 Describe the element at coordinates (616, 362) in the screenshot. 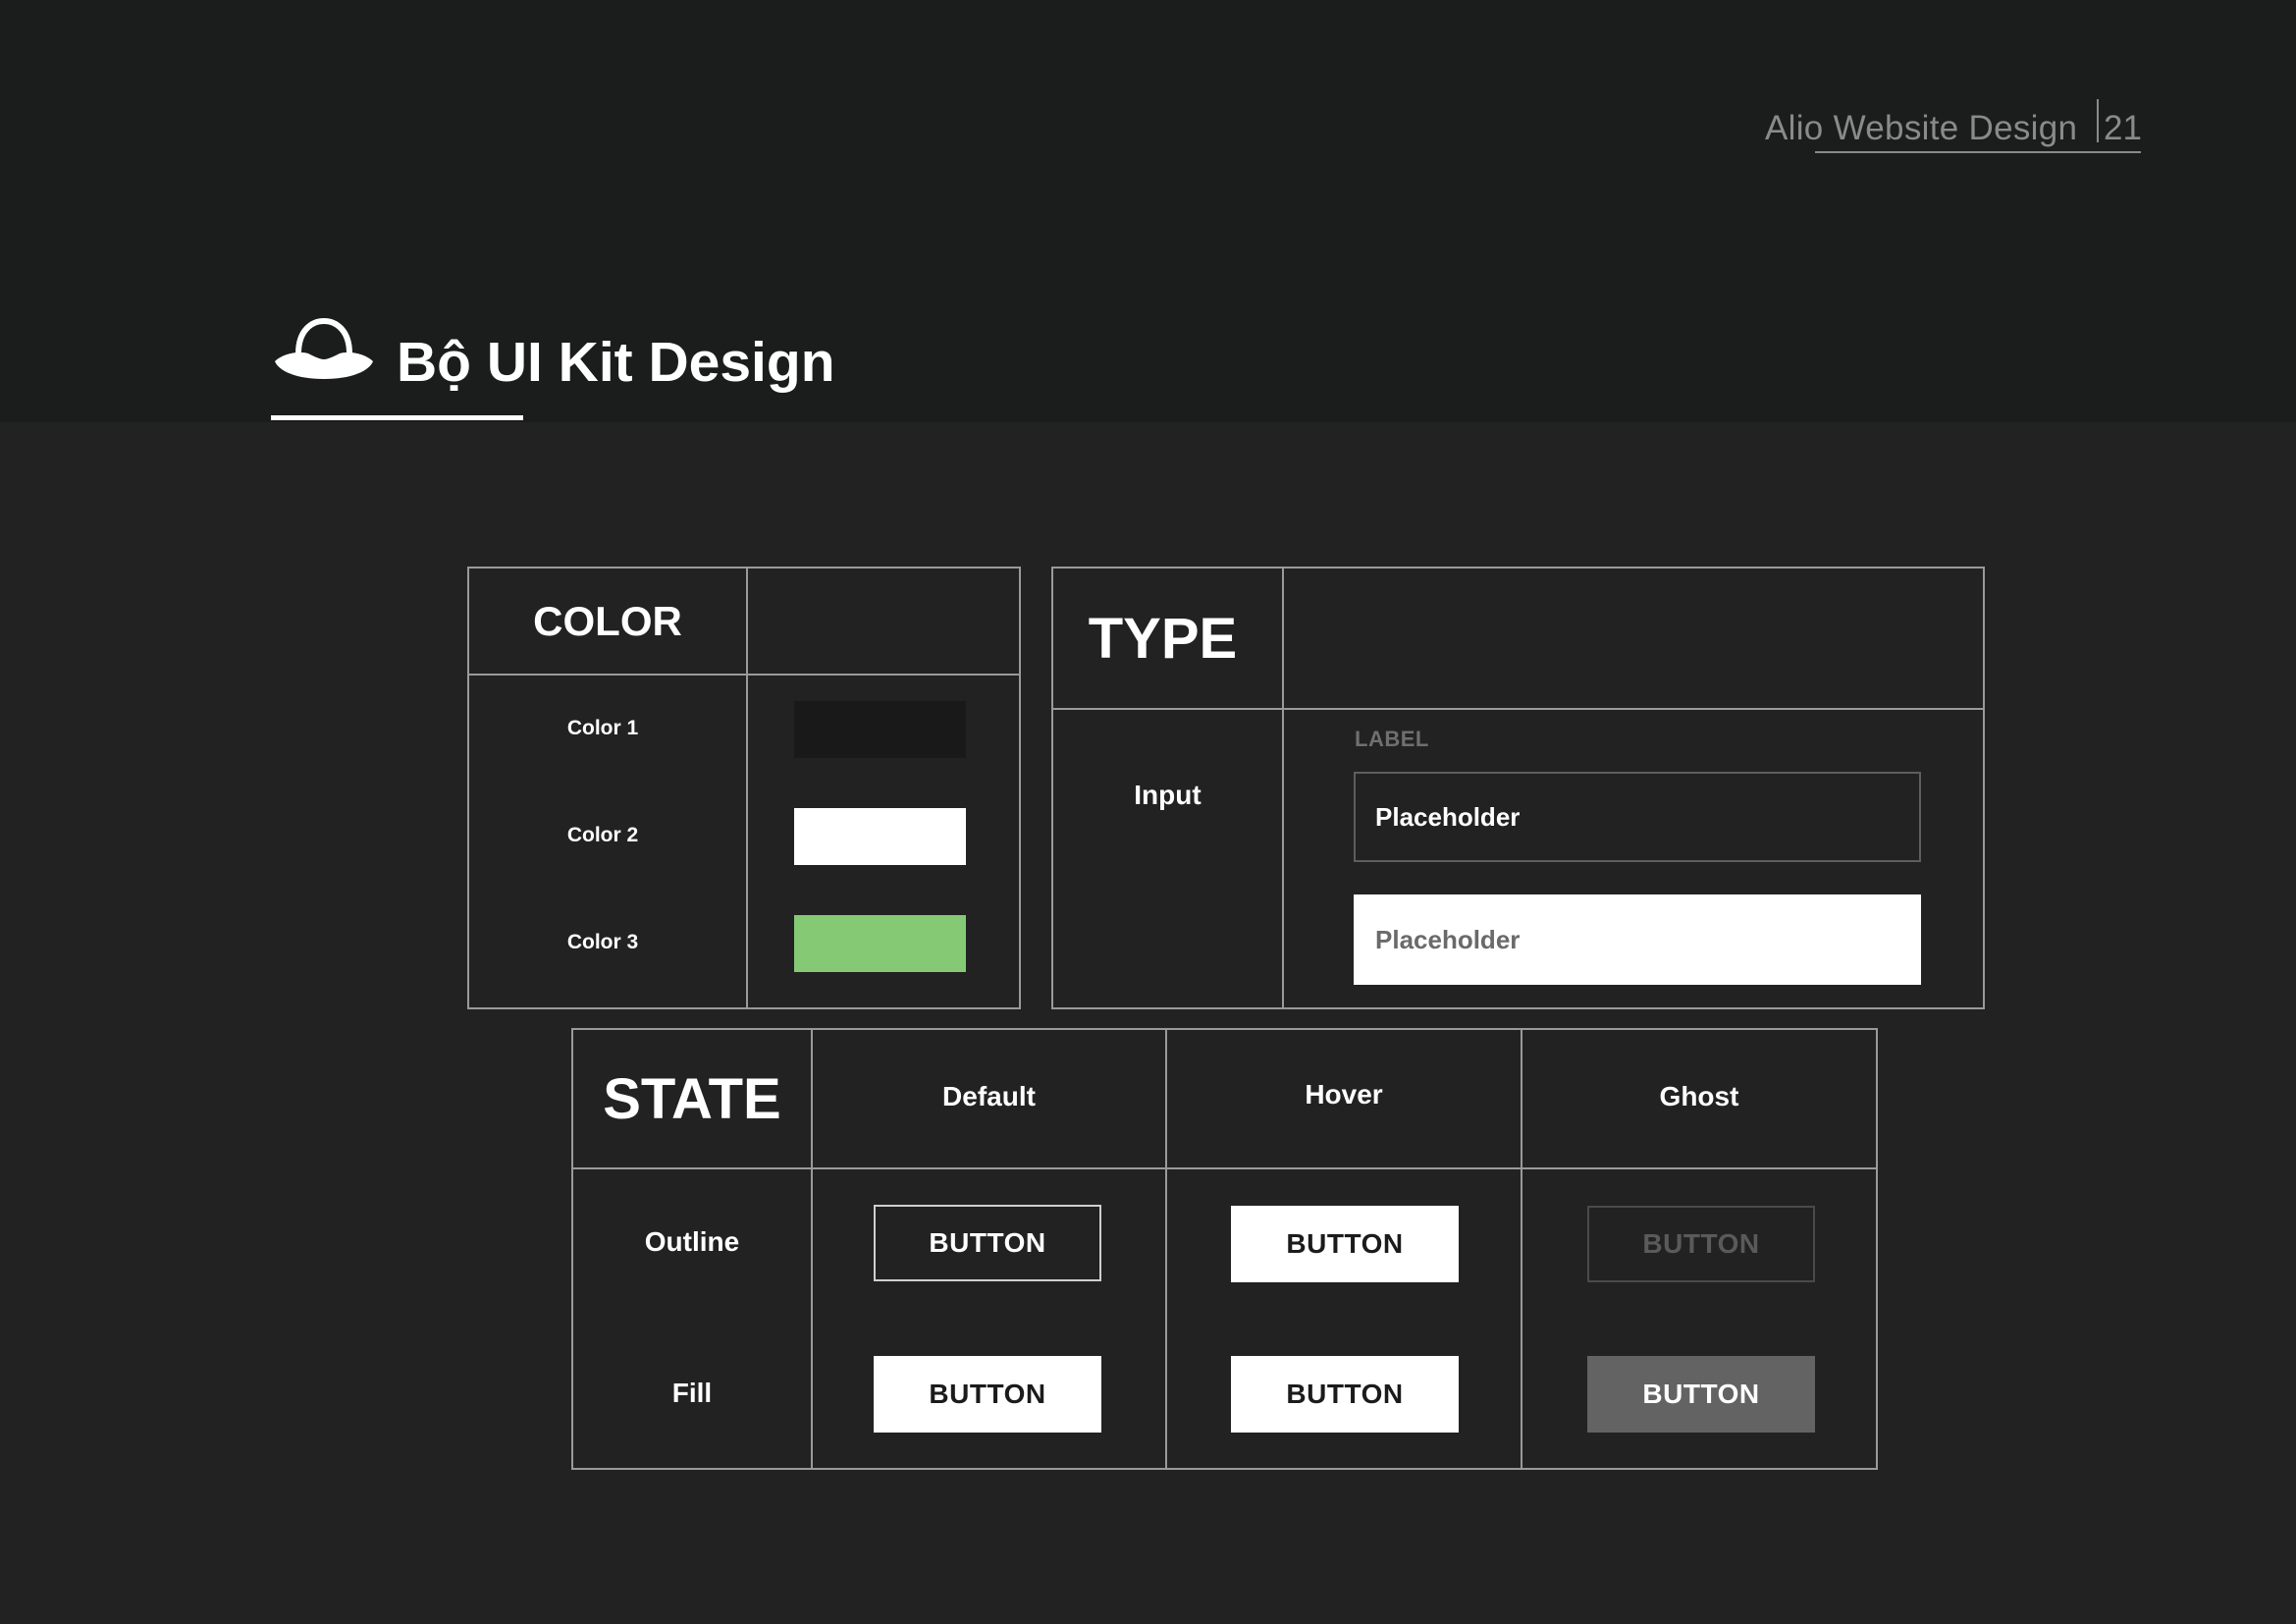

I see `page-title: Bộ UI Kit Design` at that location.